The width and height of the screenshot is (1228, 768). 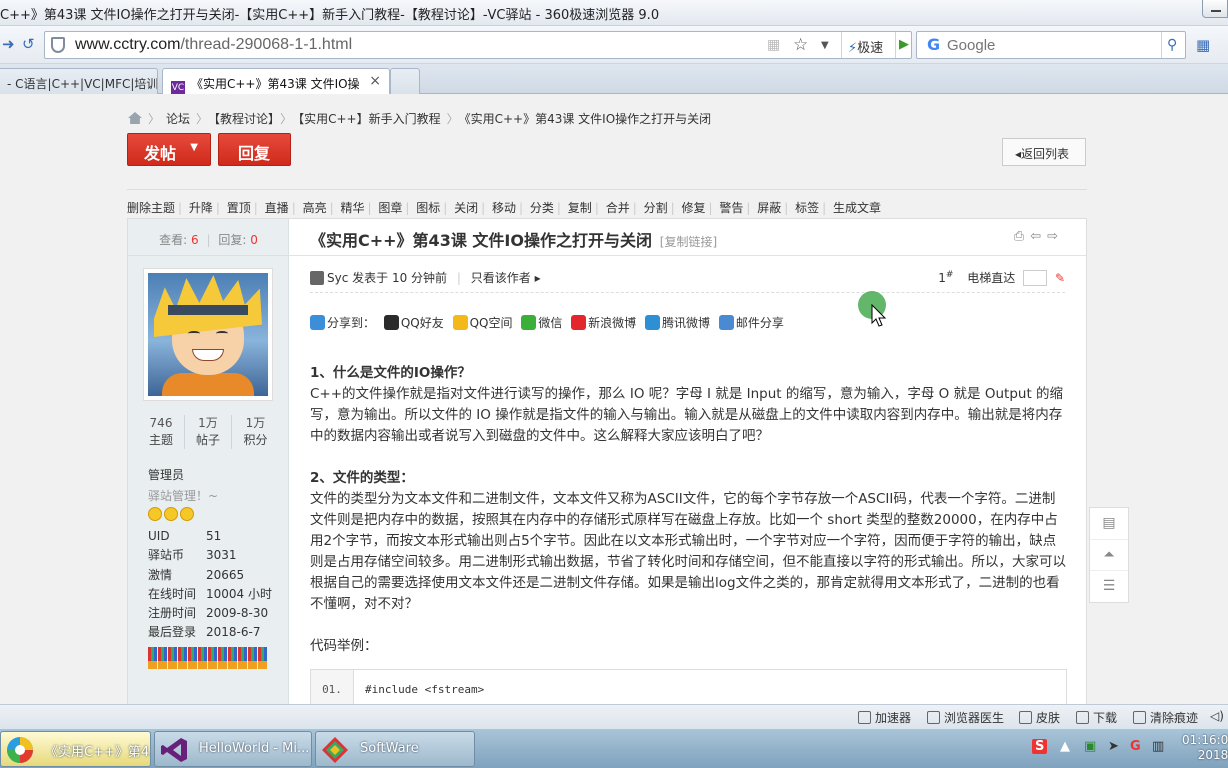 What do you see at coordinates (864, 717) in the screenshot?
I see `accelerator-icon` at bounding box center [864, 717].